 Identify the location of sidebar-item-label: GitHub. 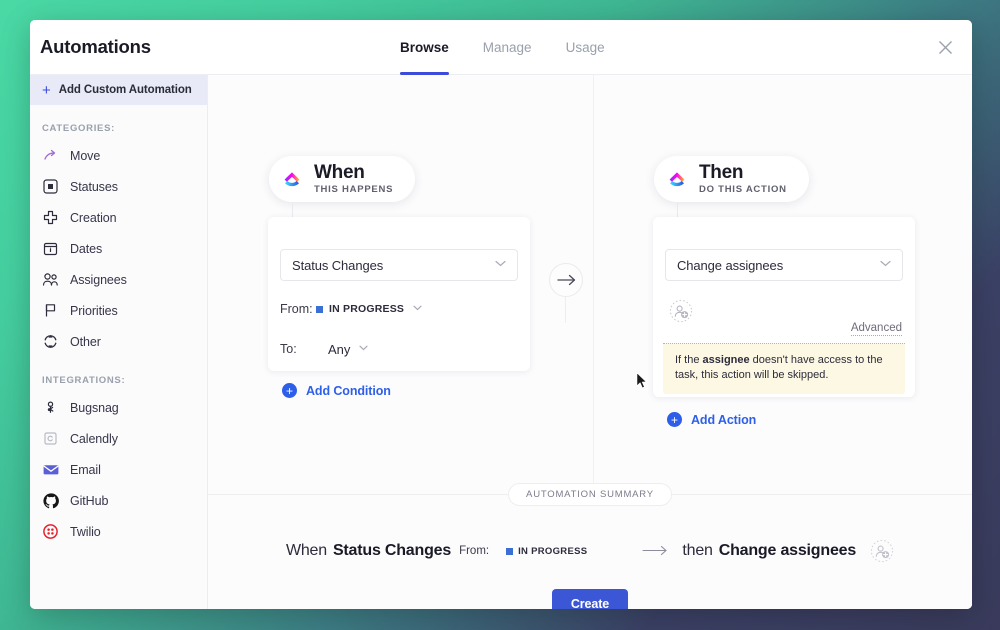
(89, 500).